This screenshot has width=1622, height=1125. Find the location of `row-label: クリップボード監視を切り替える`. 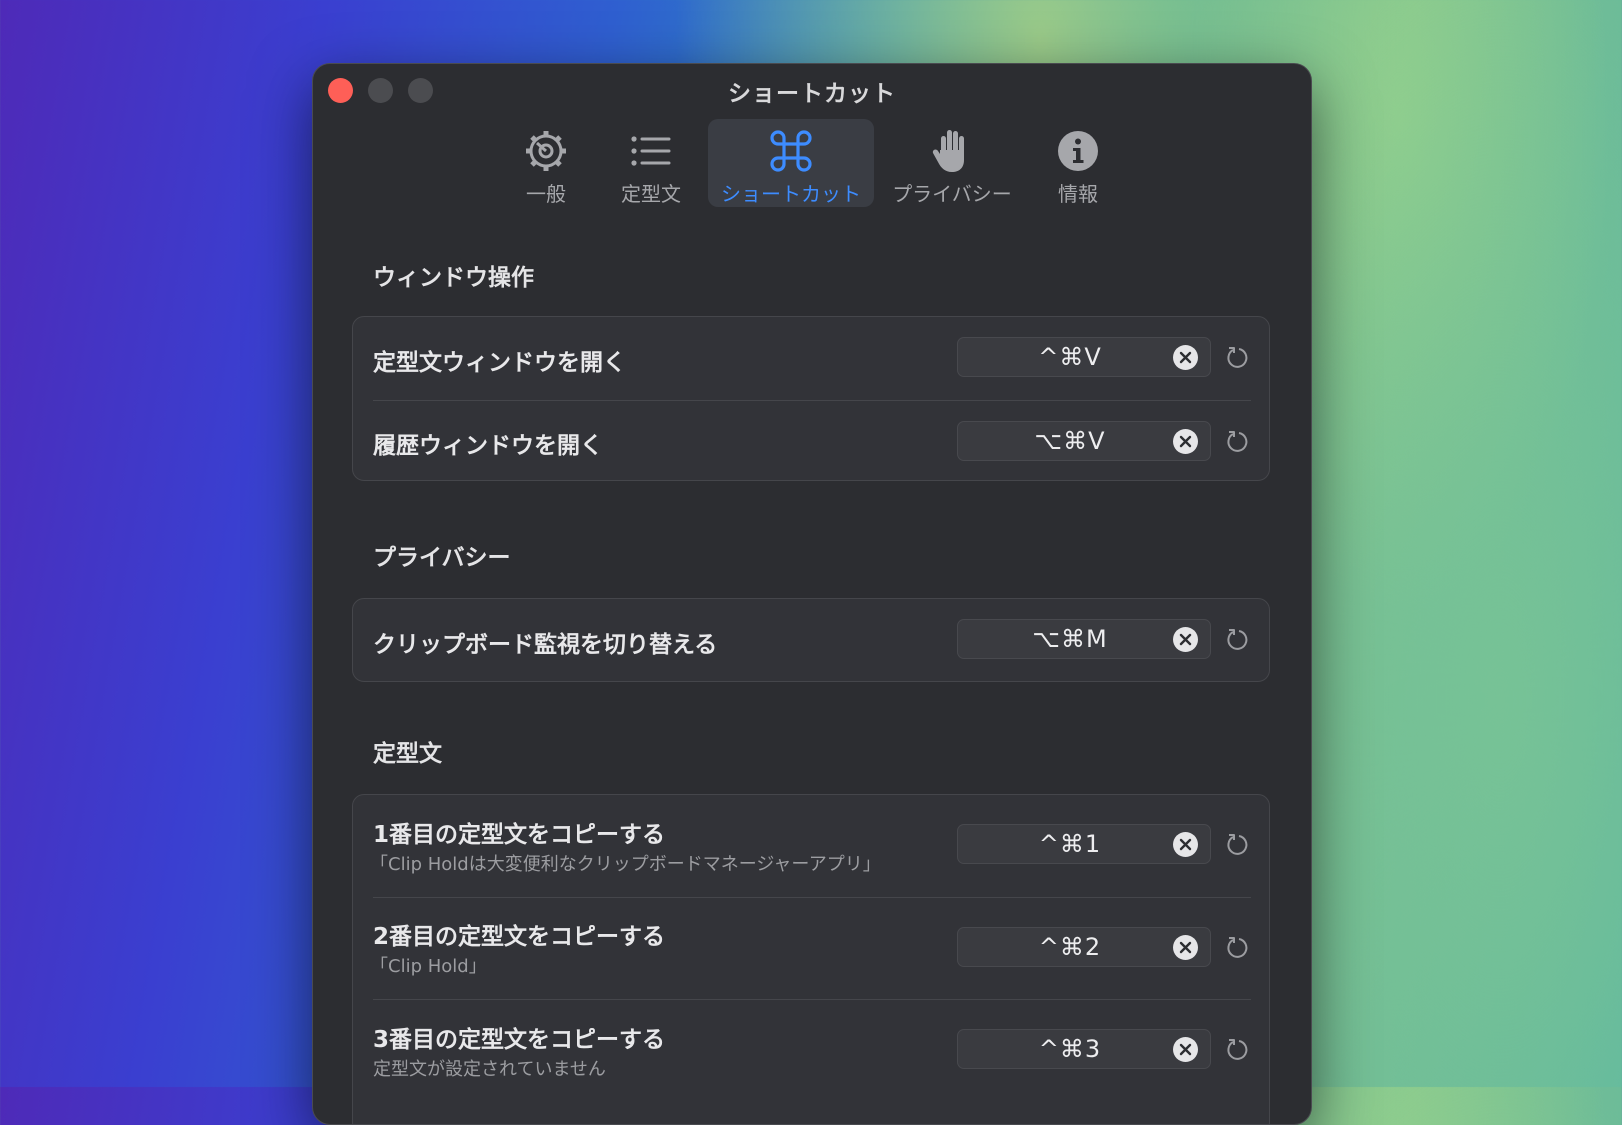

row-label: クリップボード監視を切り替える is located at coordinates (545, 645).